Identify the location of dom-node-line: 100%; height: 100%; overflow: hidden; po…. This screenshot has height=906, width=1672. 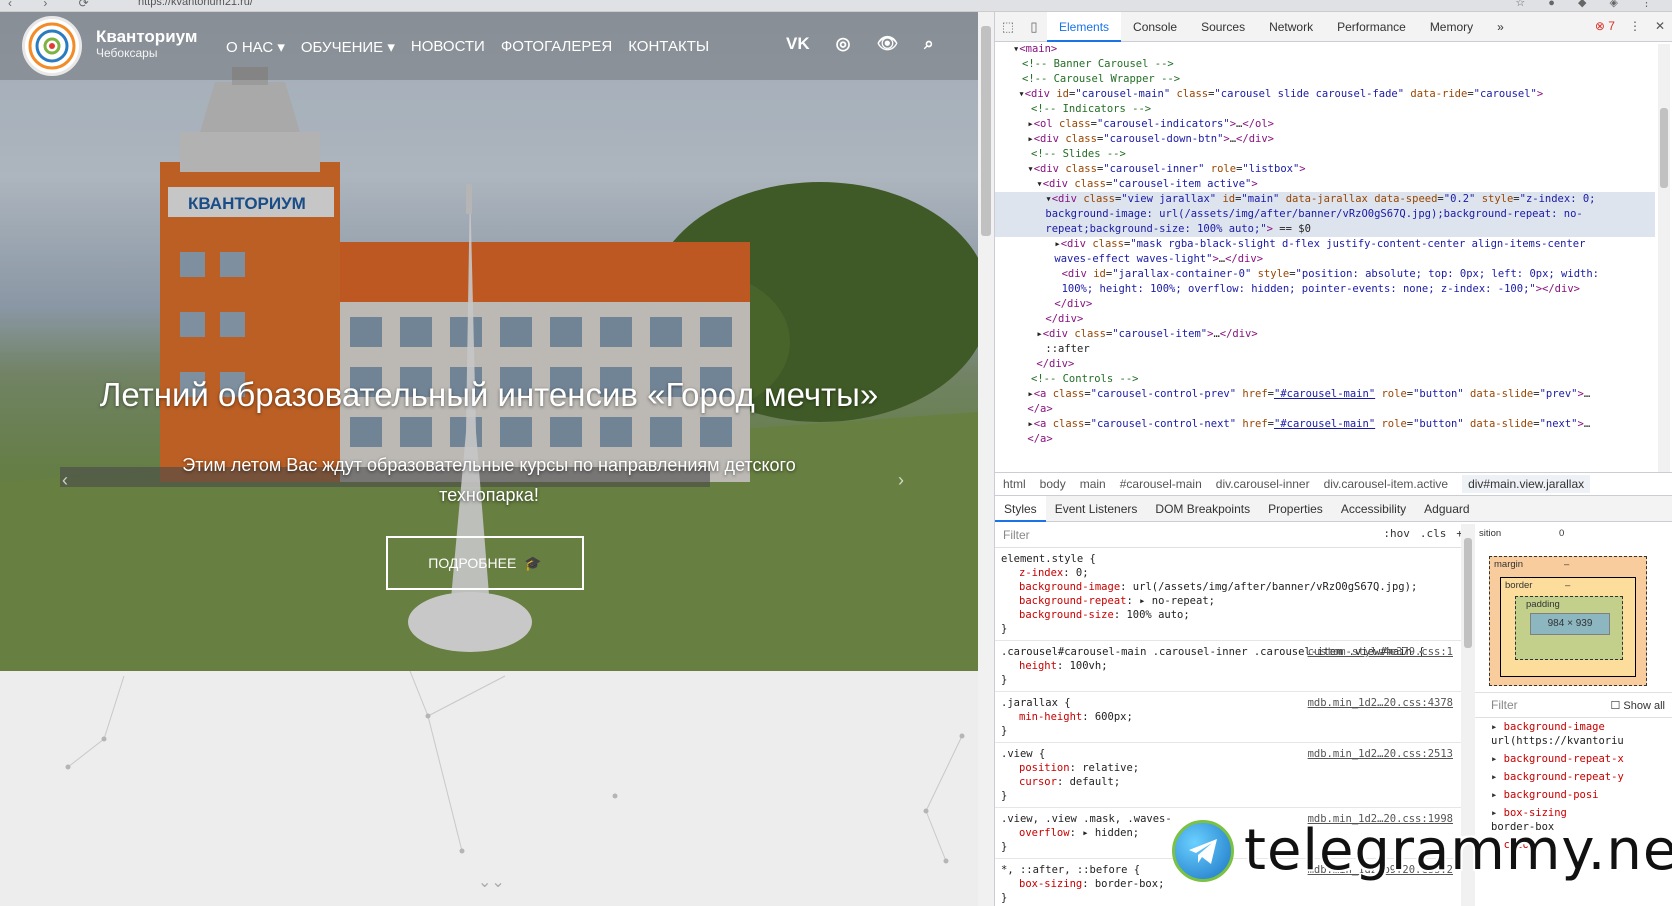
(1325, 289).